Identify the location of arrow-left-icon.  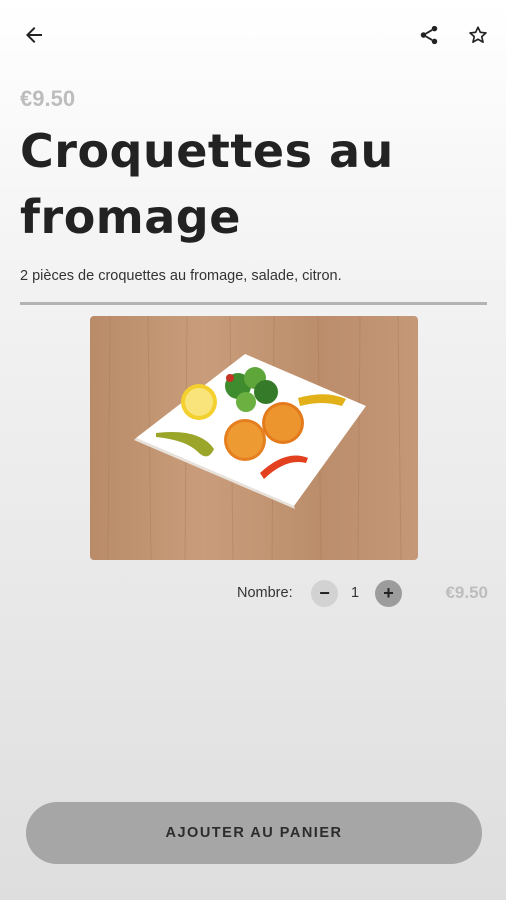
(34, 35).